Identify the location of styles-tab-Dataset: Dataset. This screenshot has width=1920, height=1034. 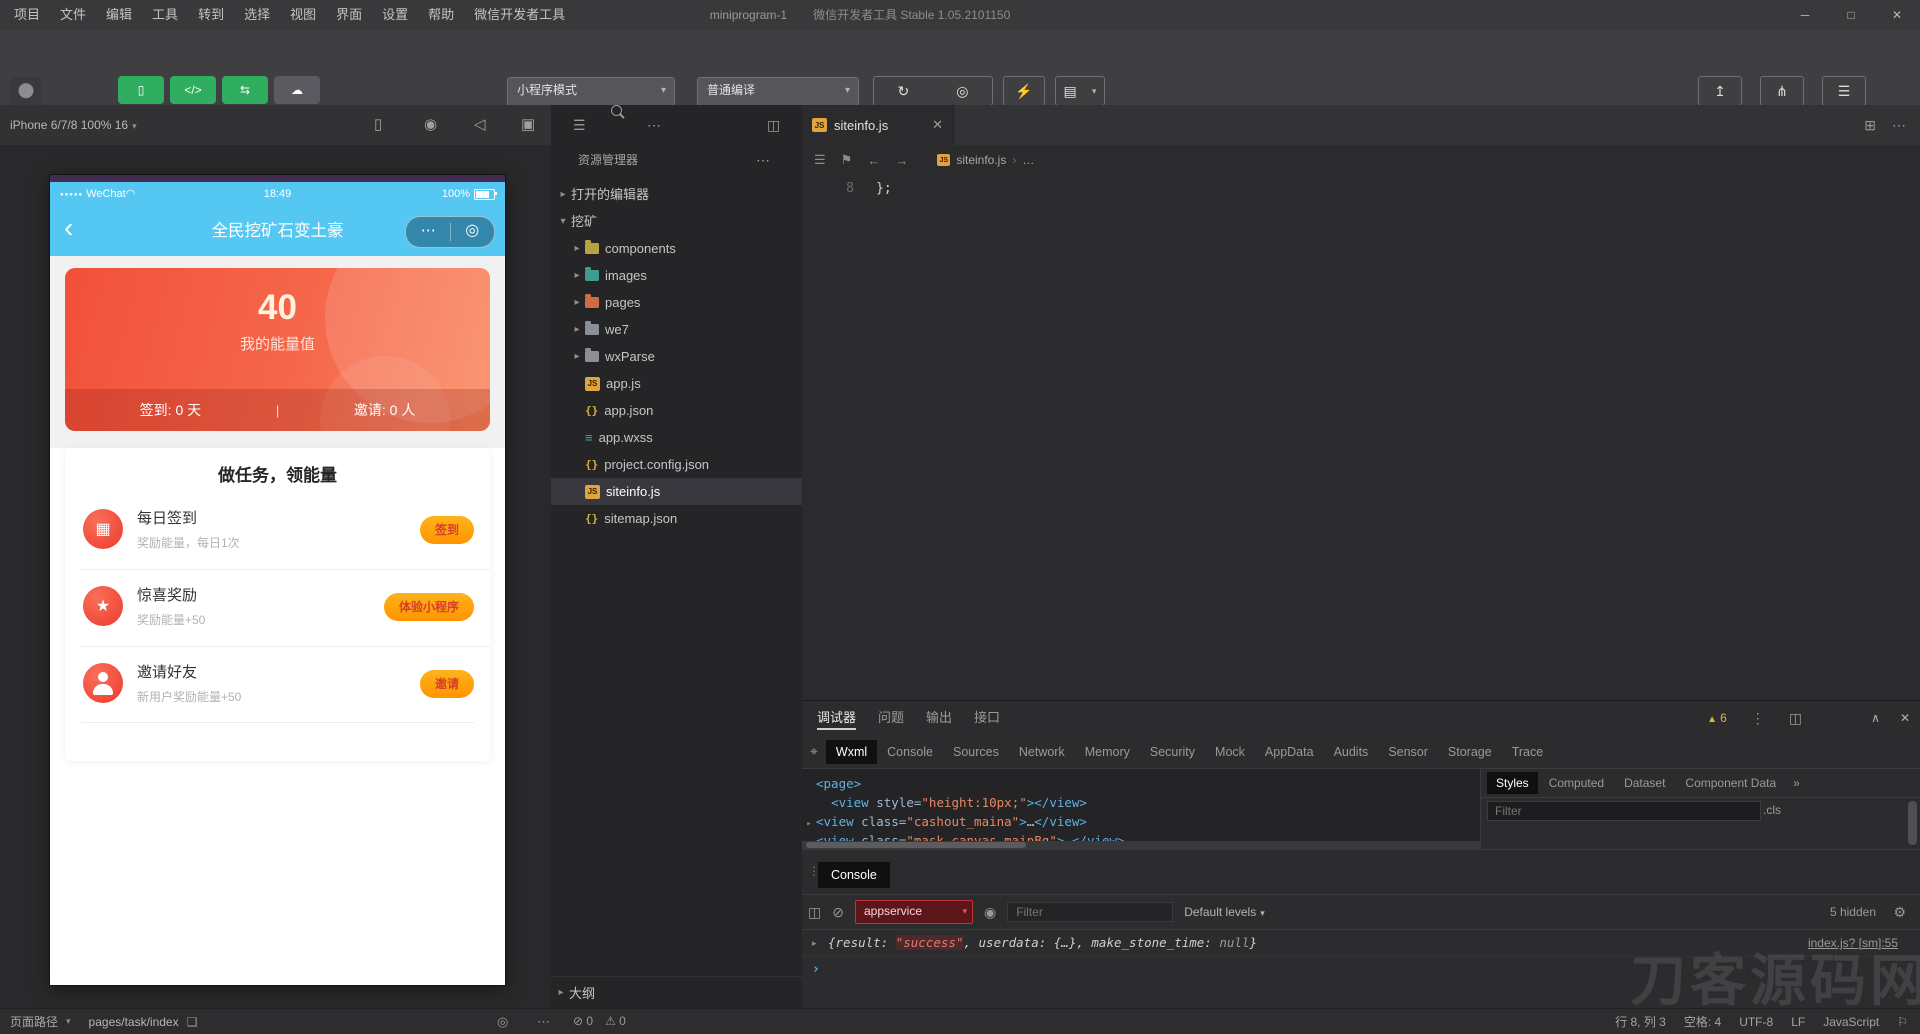
(1644, 783).